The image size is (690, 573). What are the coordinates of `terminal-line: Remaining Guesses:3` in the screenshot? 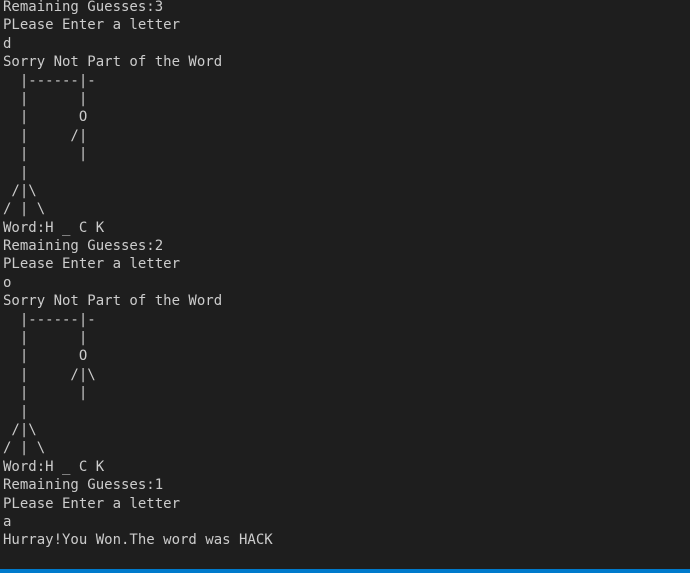 It's located at (83, 7).